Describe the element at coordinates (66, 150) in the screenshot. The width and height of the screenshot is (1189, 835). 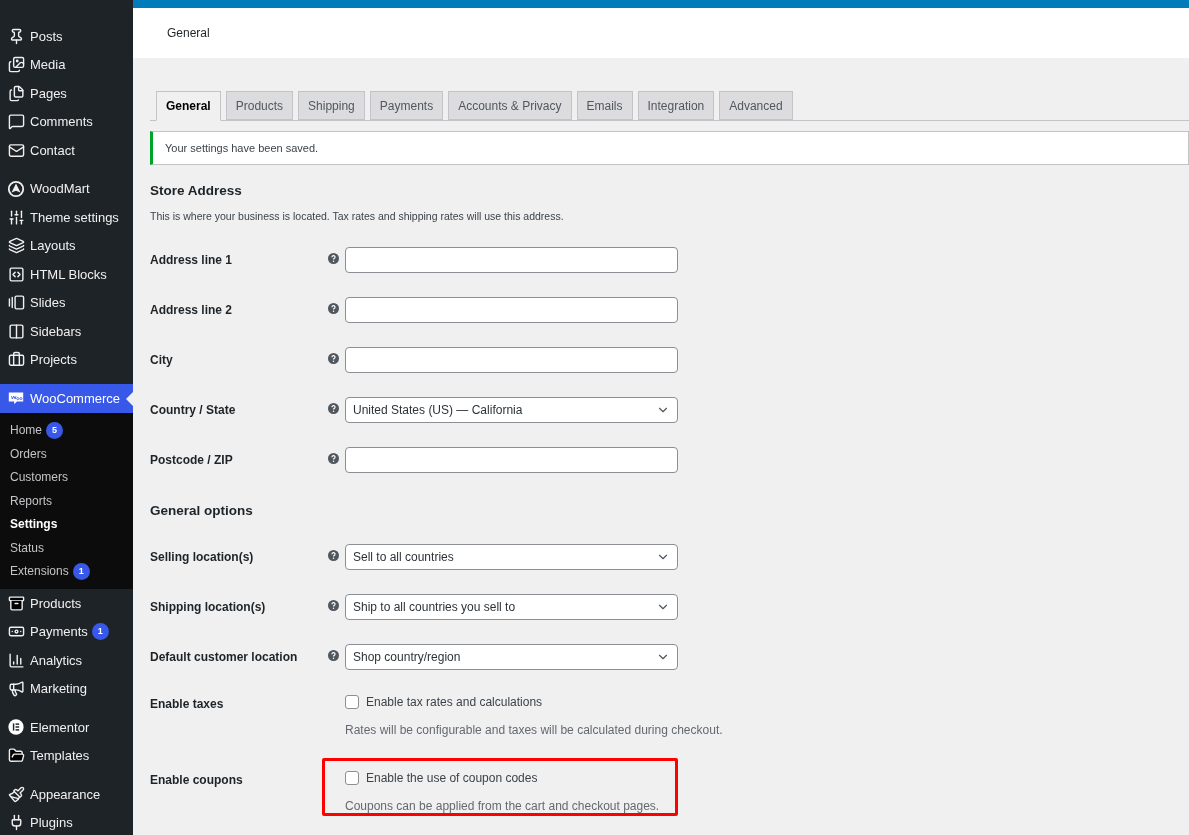
I see `menu-item: Contact` at that location.